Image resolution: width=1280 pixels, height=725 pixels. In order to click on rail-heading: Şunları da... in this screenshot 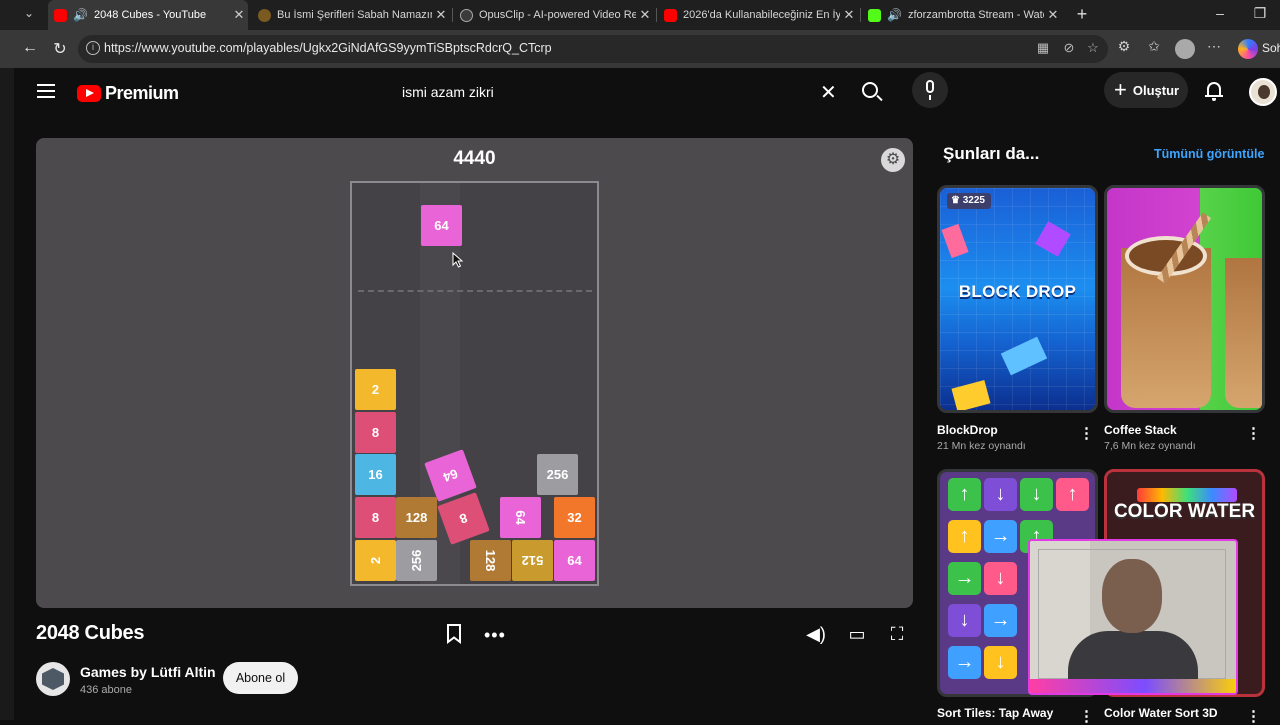, I will do `click(991, 153)`.